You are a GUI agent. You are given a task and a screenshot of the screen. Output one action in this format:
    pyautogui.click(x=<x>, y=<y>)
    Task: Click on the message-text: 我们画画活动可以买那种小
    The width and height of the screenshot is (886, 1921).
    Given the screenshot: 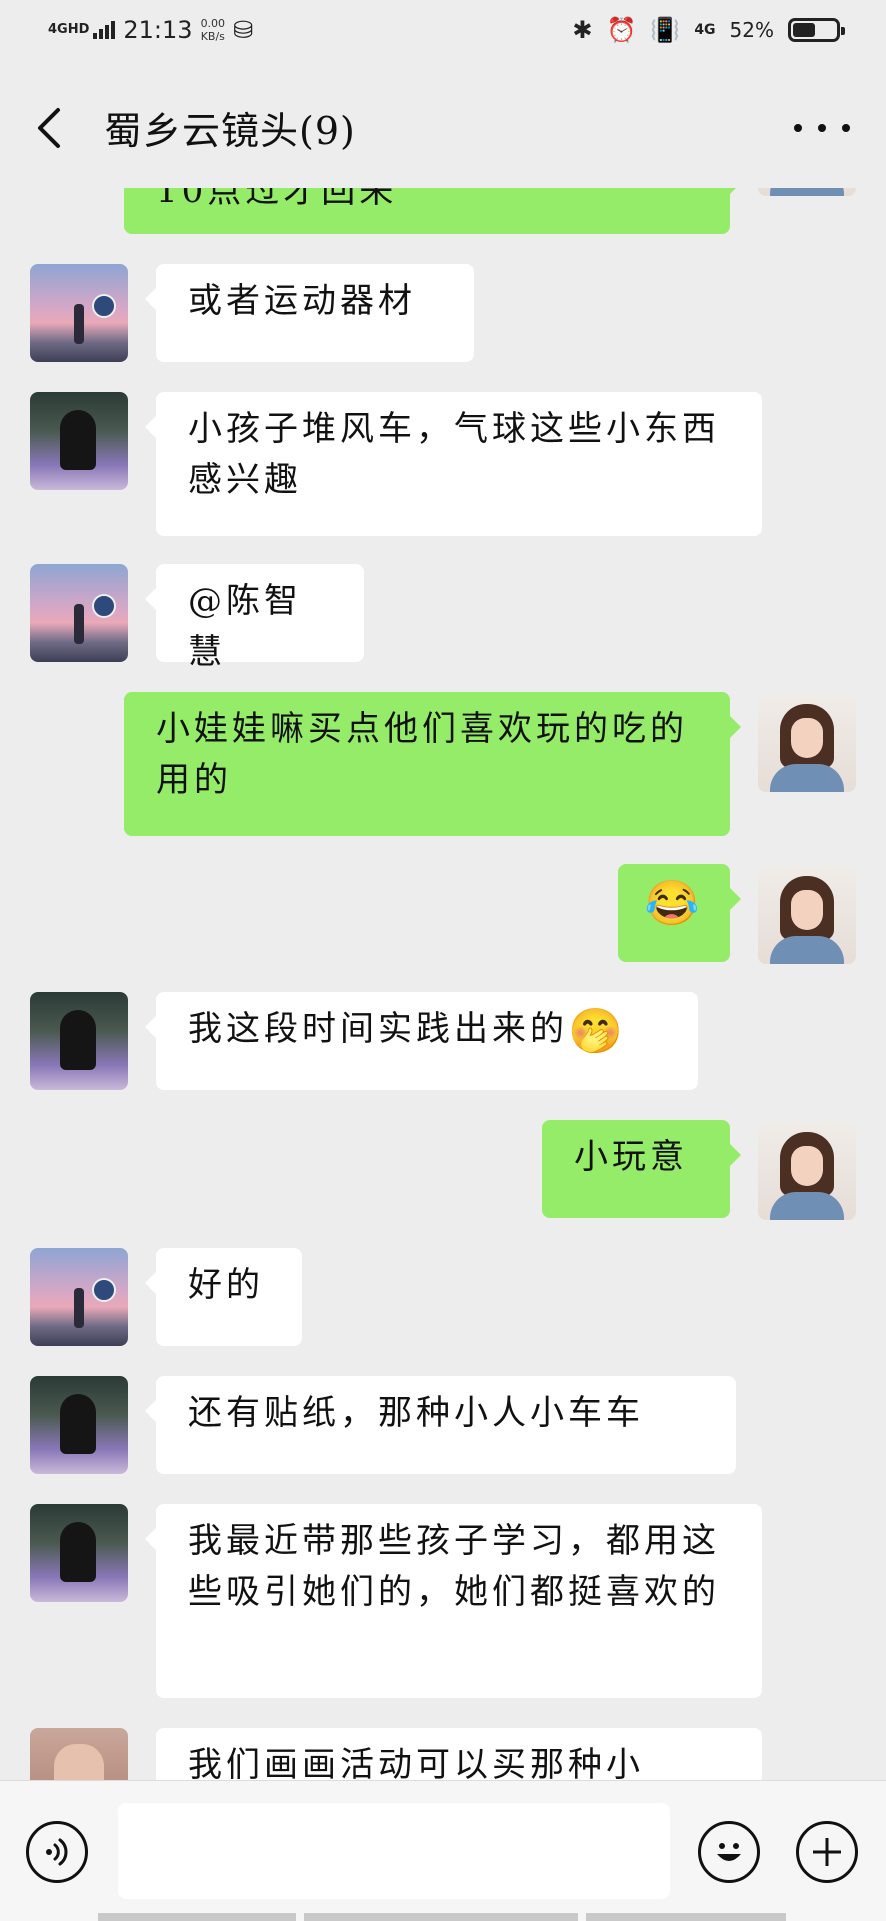 What is the action you would take?
    pyautogui.click(x=416, y=1762)
    